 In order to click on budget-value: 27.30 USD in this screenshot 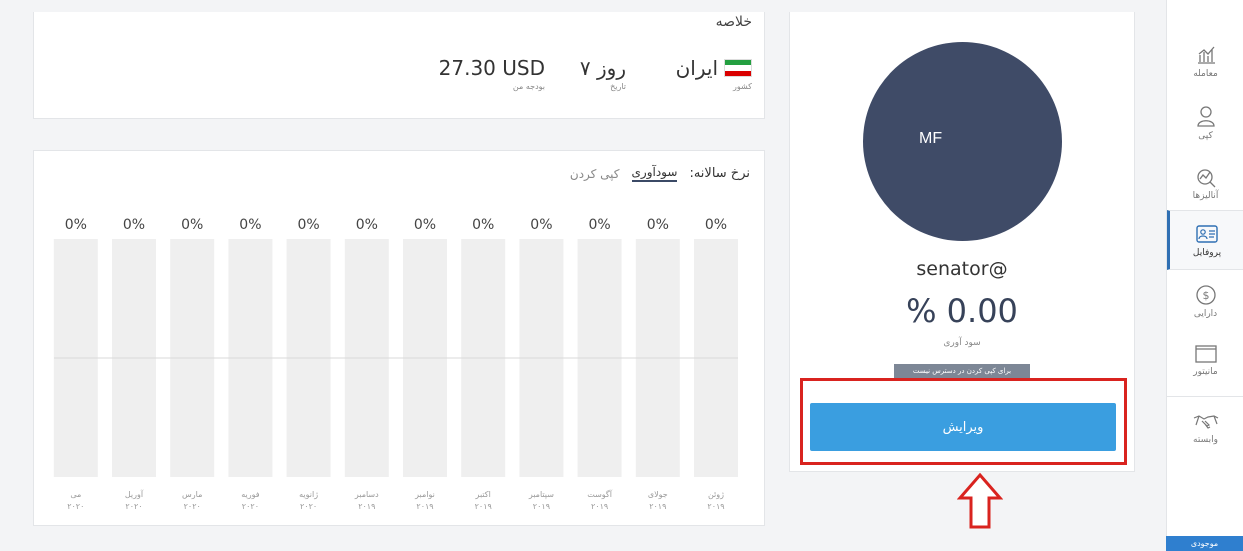, I will do `click(491, 68)`.